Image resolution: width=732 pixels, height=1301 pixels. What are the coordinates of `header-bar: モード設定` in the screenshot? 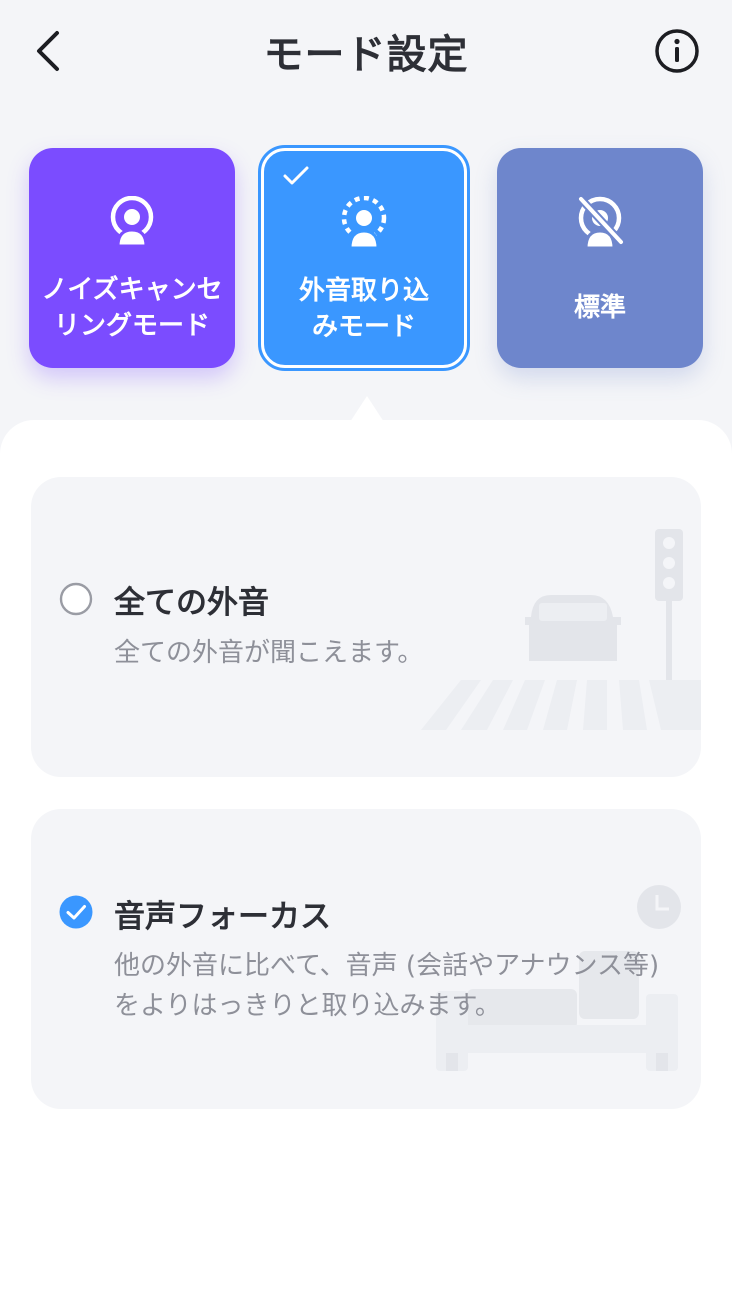 It's located at (366, 50).